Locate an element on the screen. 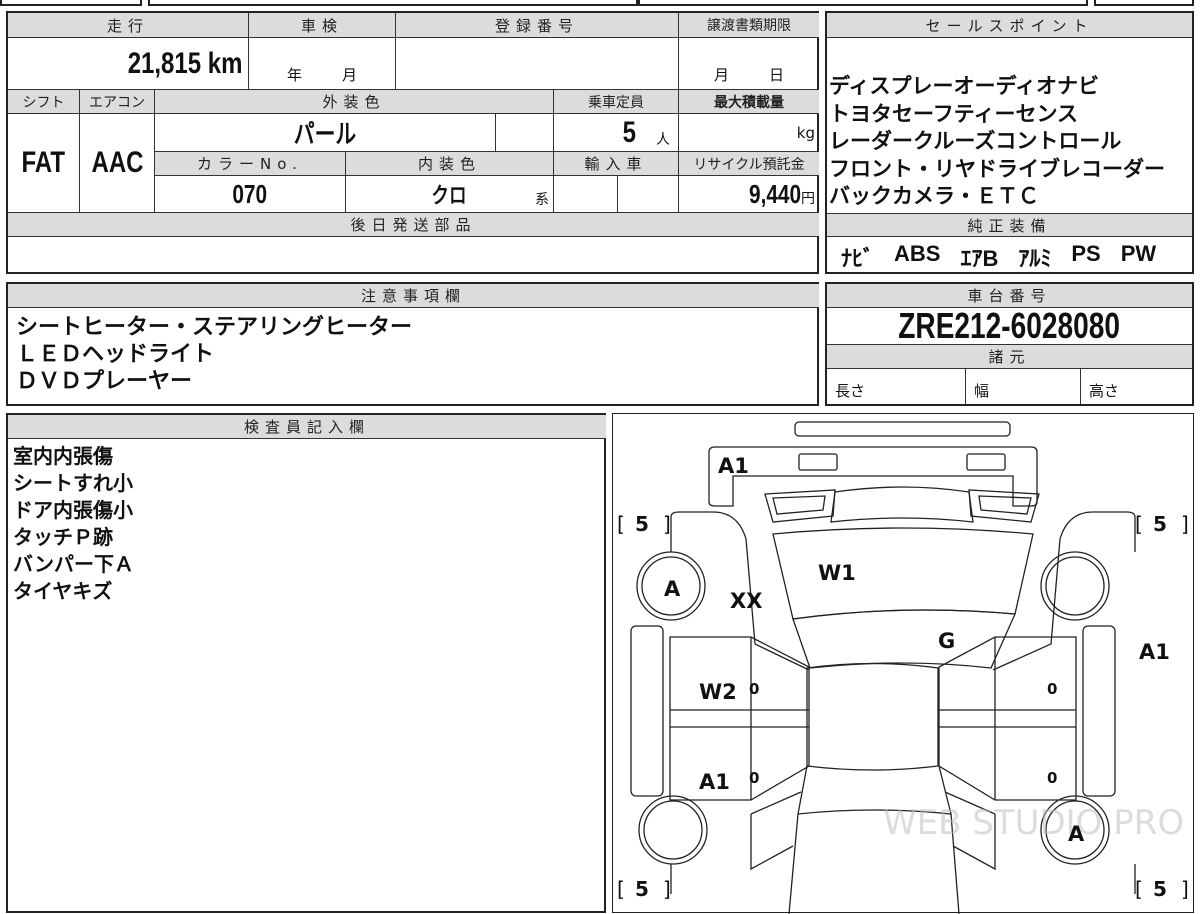 The image size is (1200, 914). equipment-item: ﾅﾋﾞ is located at coordinates (858, 258).